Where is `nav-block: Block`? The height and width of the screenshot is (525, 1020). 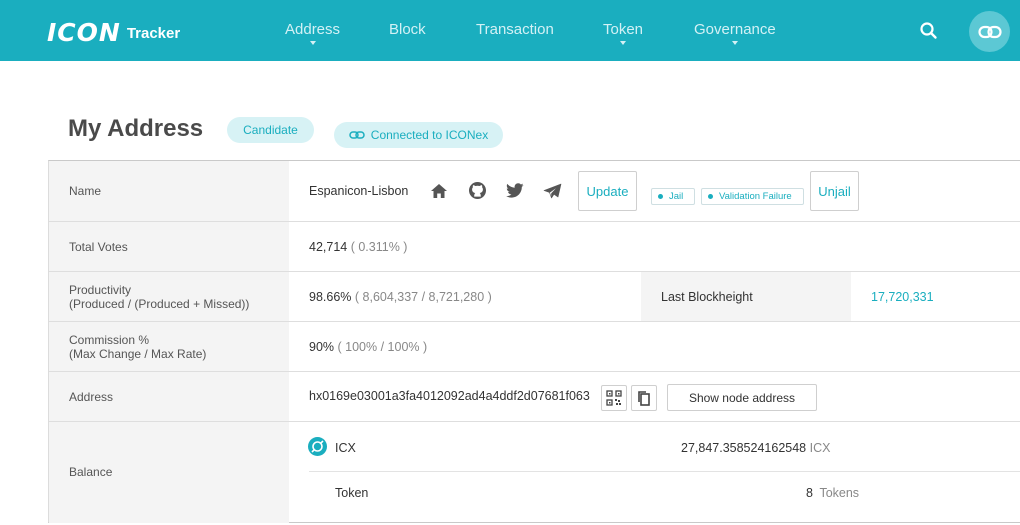 nav-block: Block is located at coordinates (407, 29).